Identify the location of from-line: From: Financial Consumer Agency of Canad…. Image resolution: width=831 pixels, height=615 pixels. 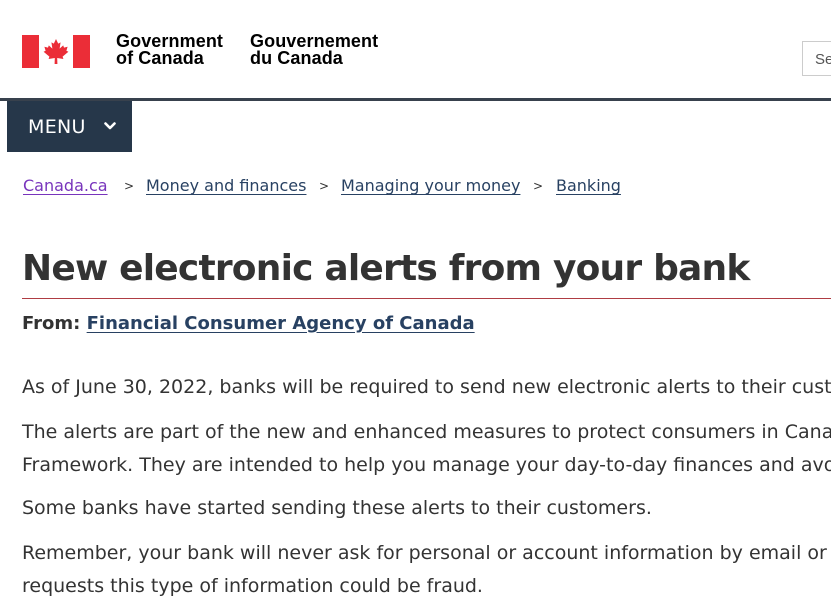
(248, 323).